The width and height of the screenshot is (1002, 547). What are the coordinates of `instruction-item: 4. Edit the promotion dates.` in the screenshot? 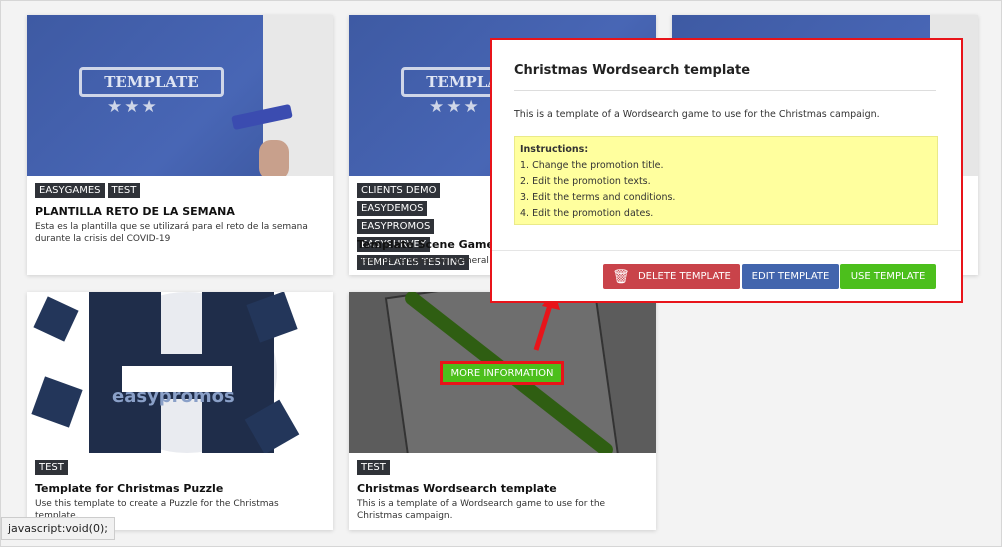 It's located at (587, 213).